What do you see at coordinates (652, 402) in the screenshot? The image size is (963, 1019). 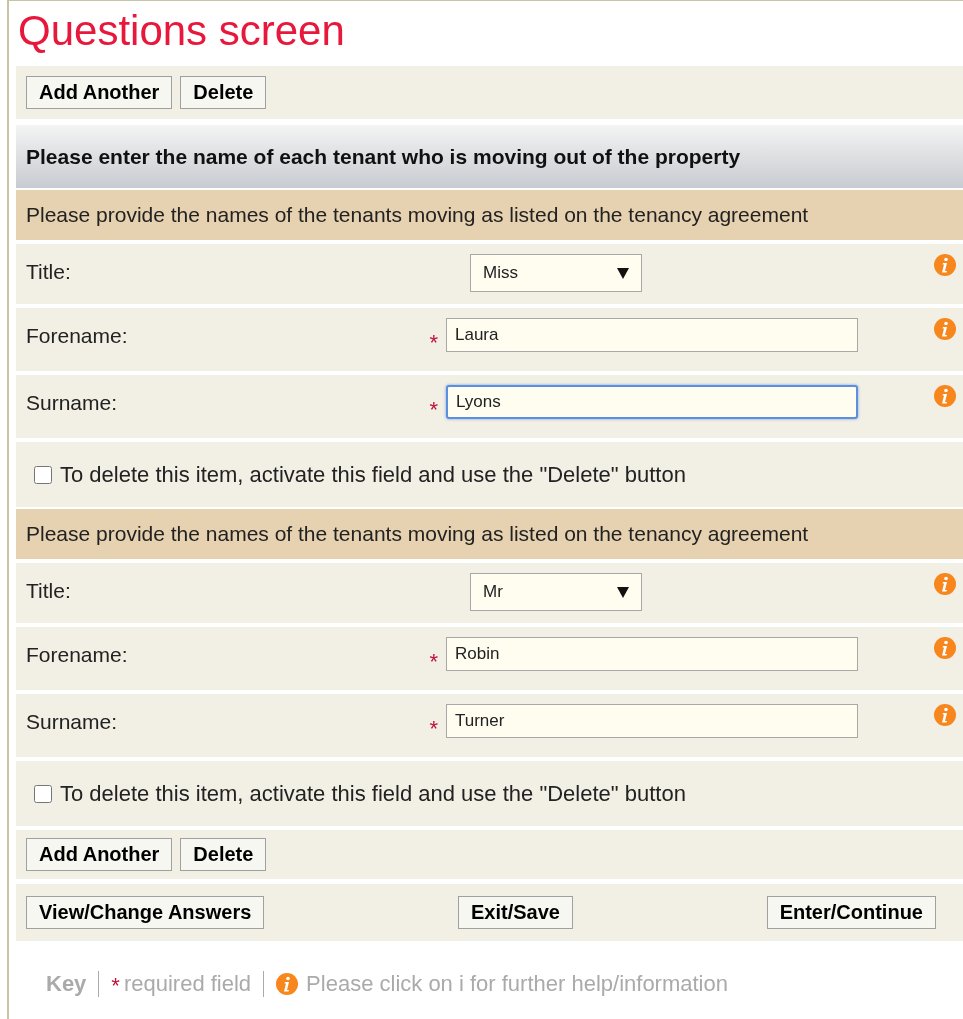 I see `text-input: Lyons` at bounding box center [652, 402].